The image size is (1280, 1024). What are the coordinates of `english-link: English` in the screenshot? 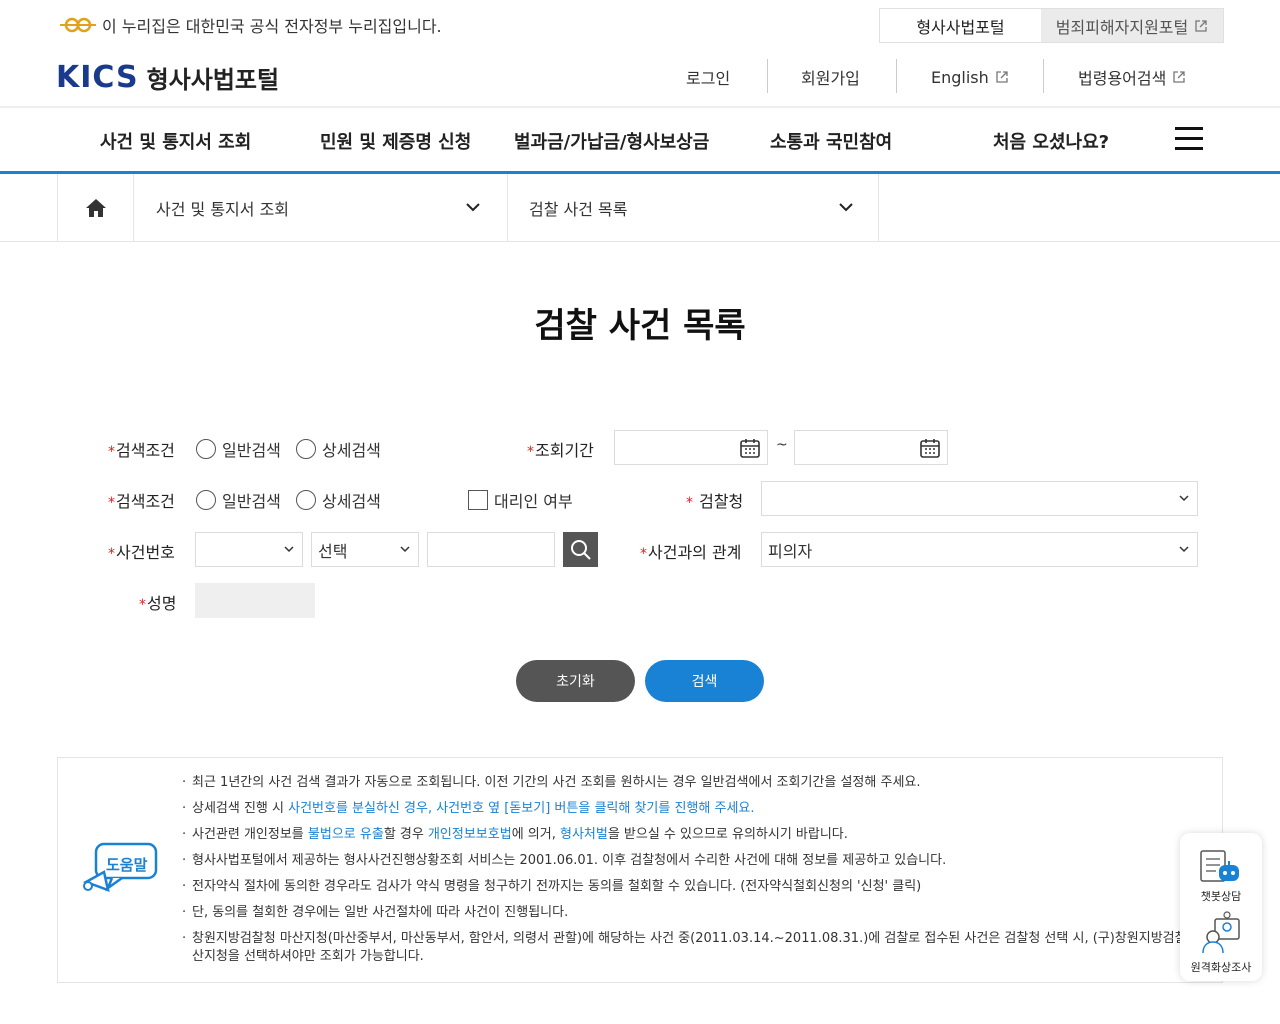 It's located at (970, 77).